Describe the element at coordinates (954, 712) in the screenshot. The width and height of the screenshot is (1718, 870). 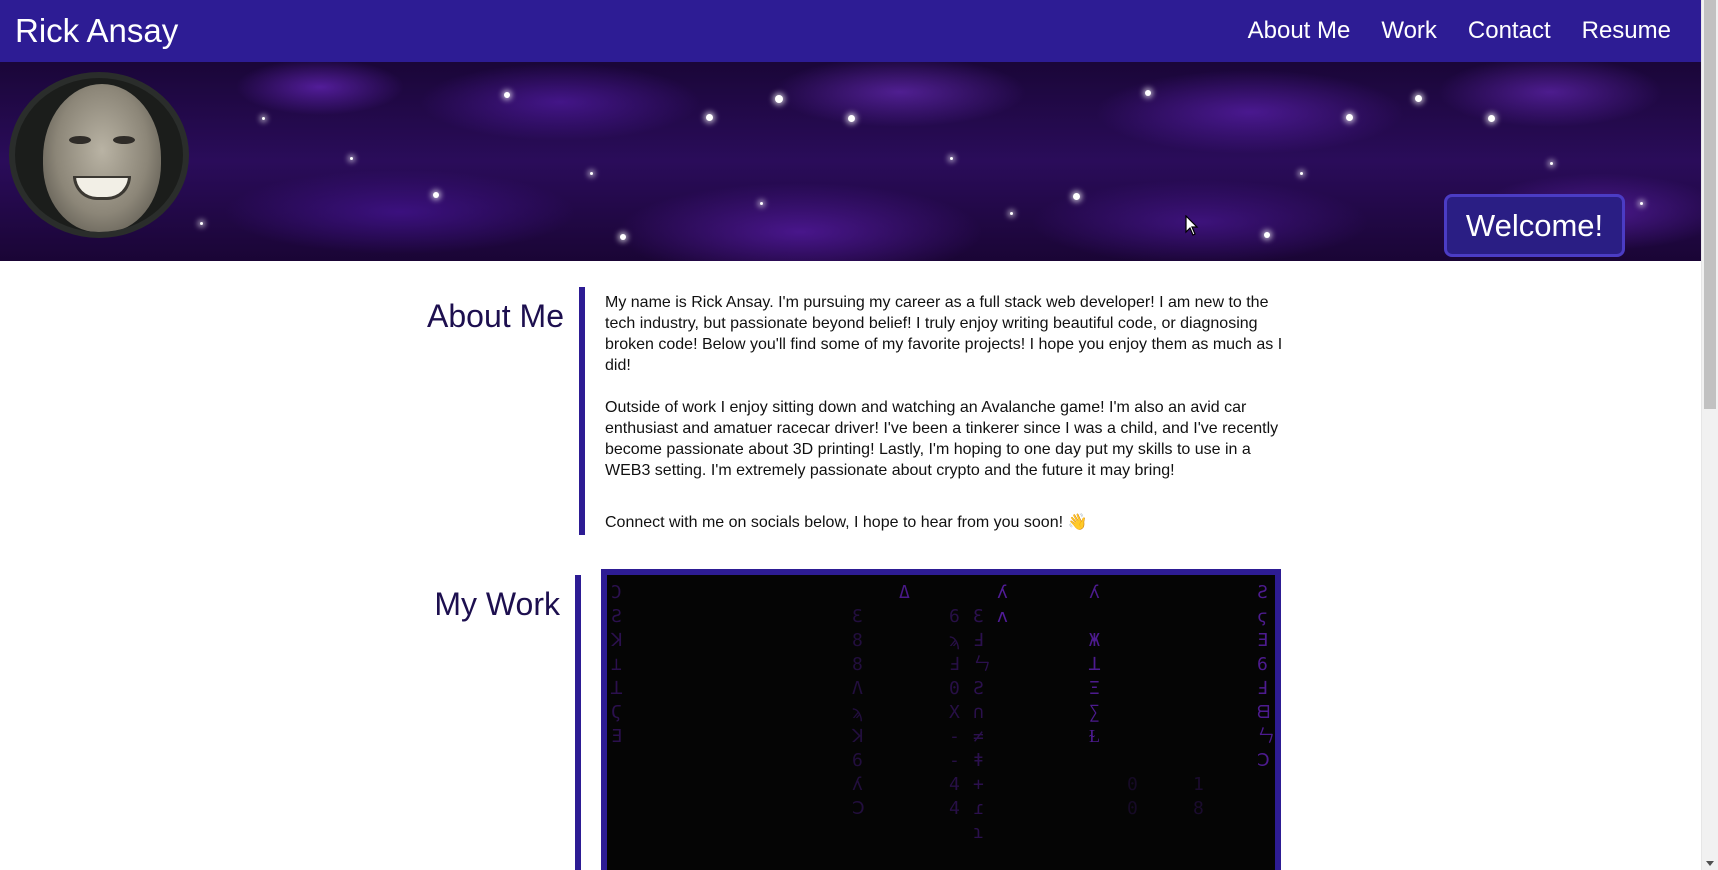
I see `matrix-rain-column: 6ϡℲ0X--44` at that location.